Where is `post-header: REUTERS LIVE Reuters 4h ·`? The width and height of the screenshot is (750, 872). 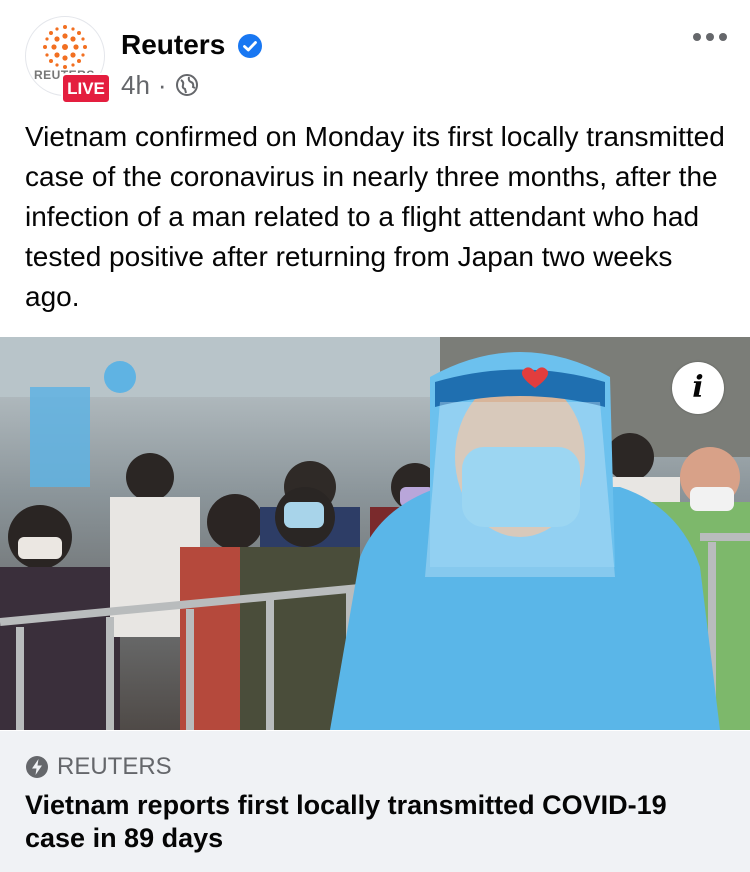 post-header: REUTERS LIVE Reuters 4h · is located at coordinates (375, 55).